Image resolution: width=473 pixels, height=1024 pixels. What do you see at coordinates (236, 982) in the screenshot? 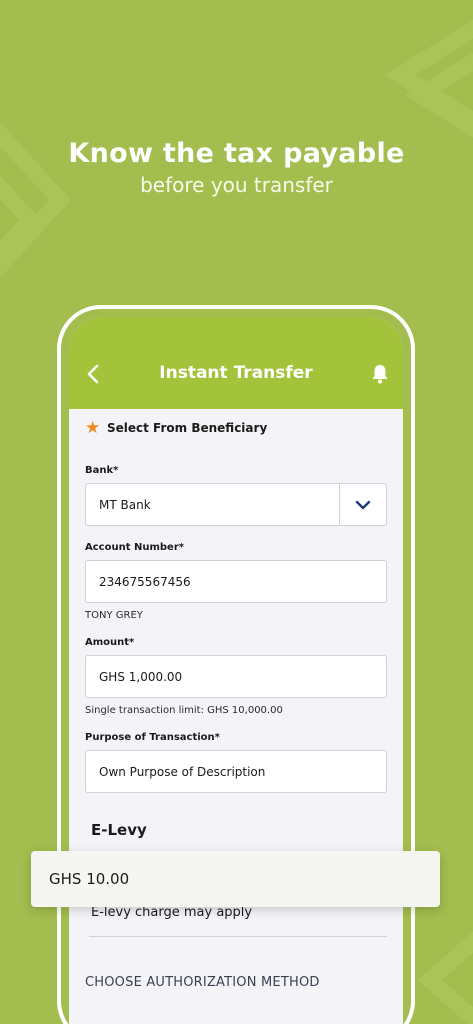
I see `choose-authorization-method: CHOOSE AUTHORIZATION METHOD` at bounding box center [236, 982].